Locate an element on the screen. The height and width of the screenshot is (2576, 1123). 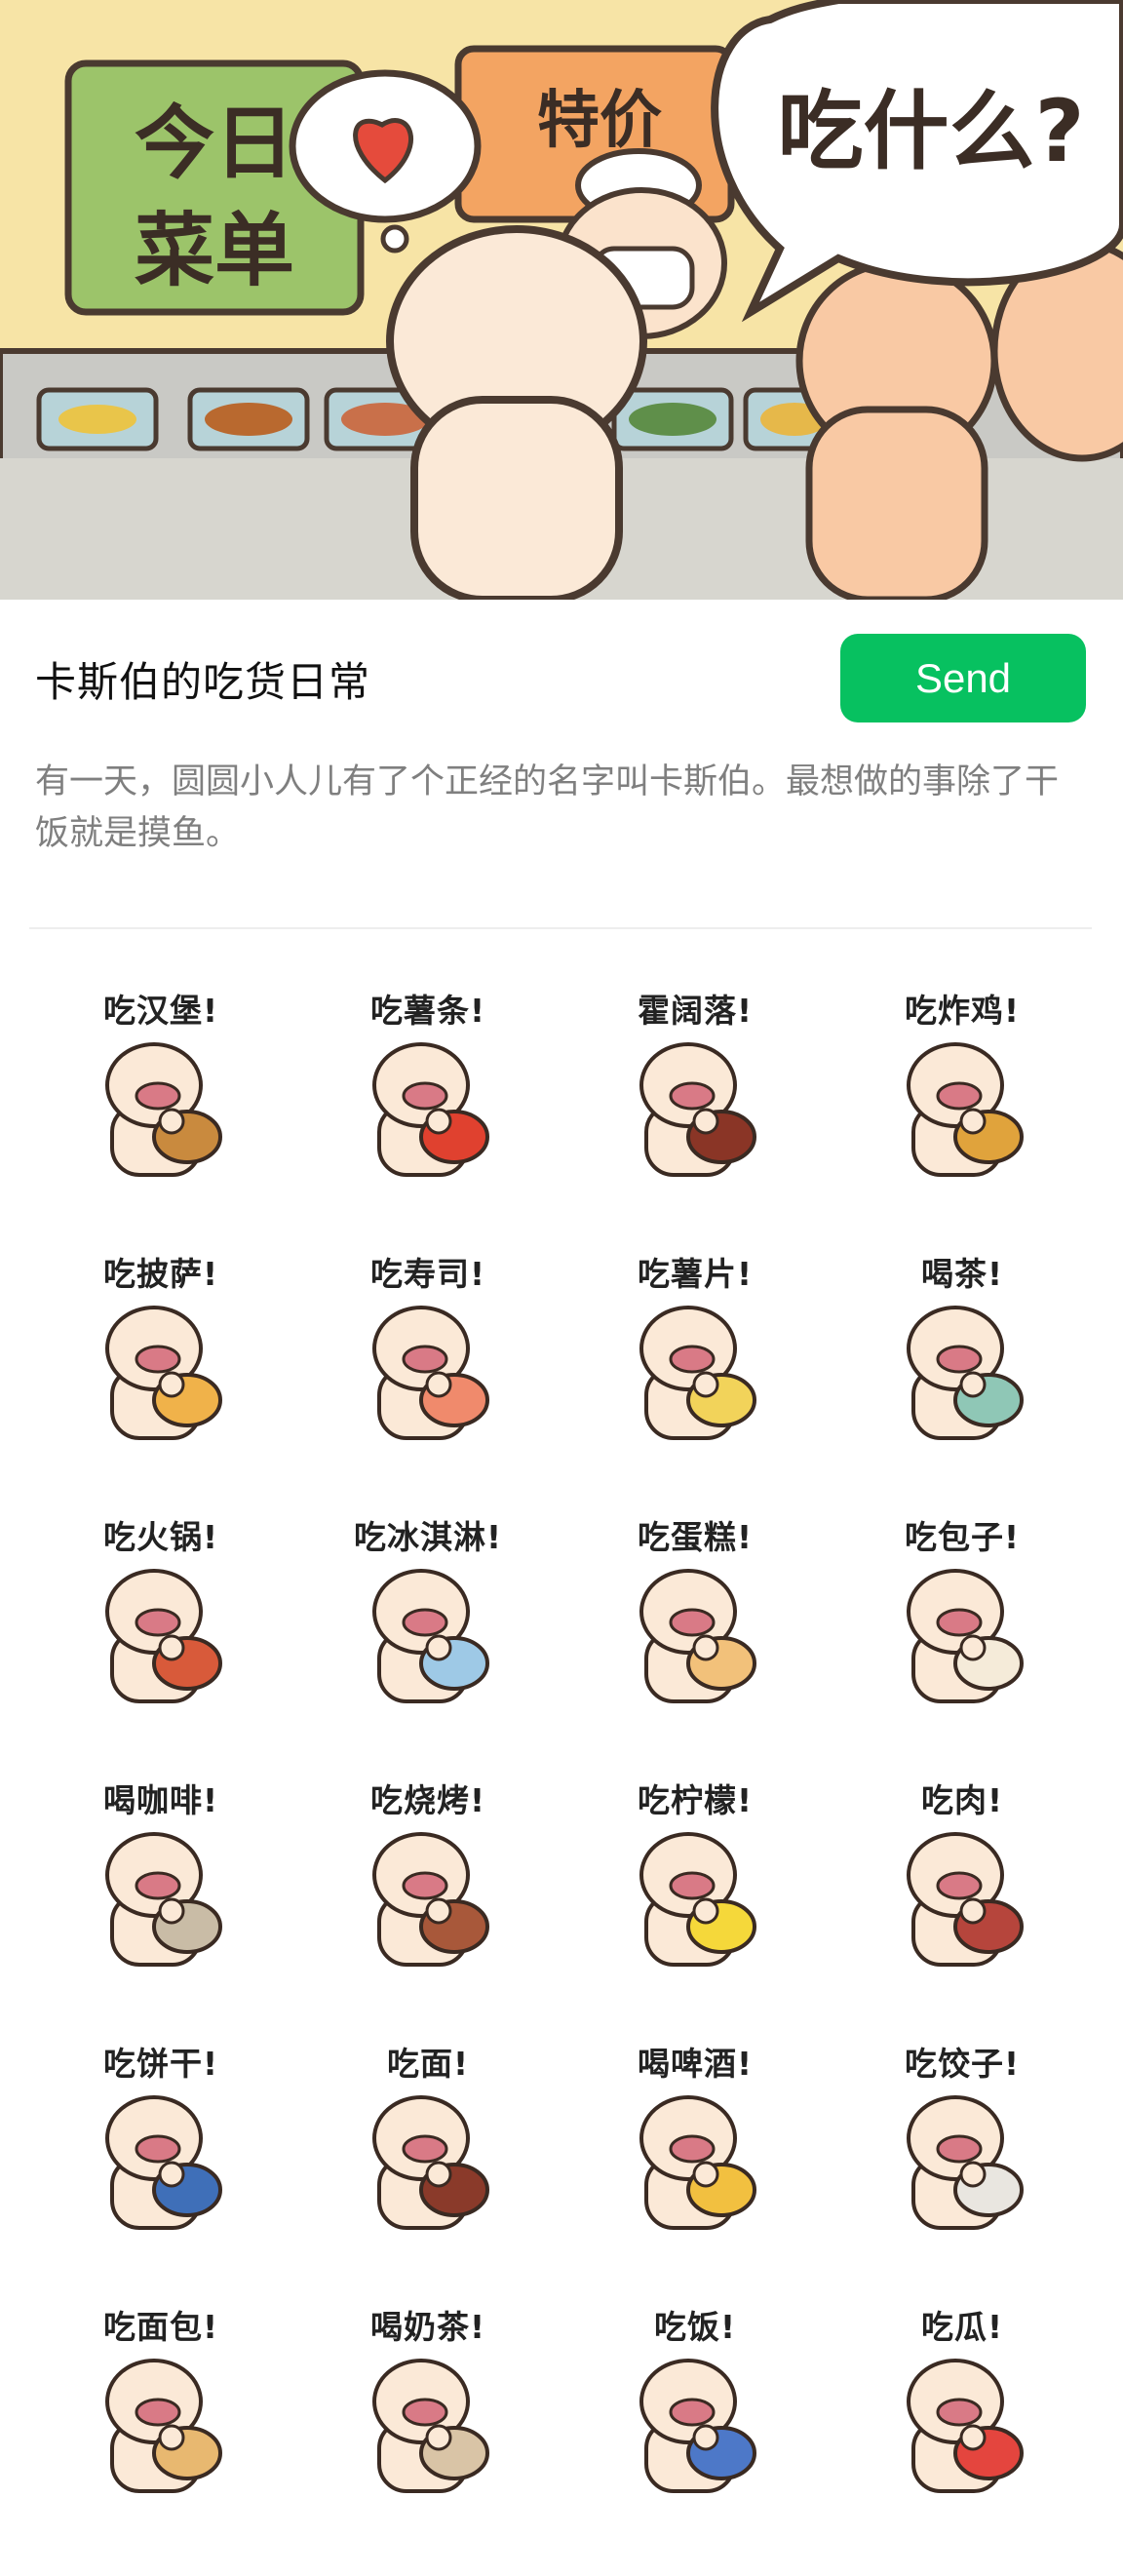
pizza-sticker-art is located at coordinates (163, 1373).